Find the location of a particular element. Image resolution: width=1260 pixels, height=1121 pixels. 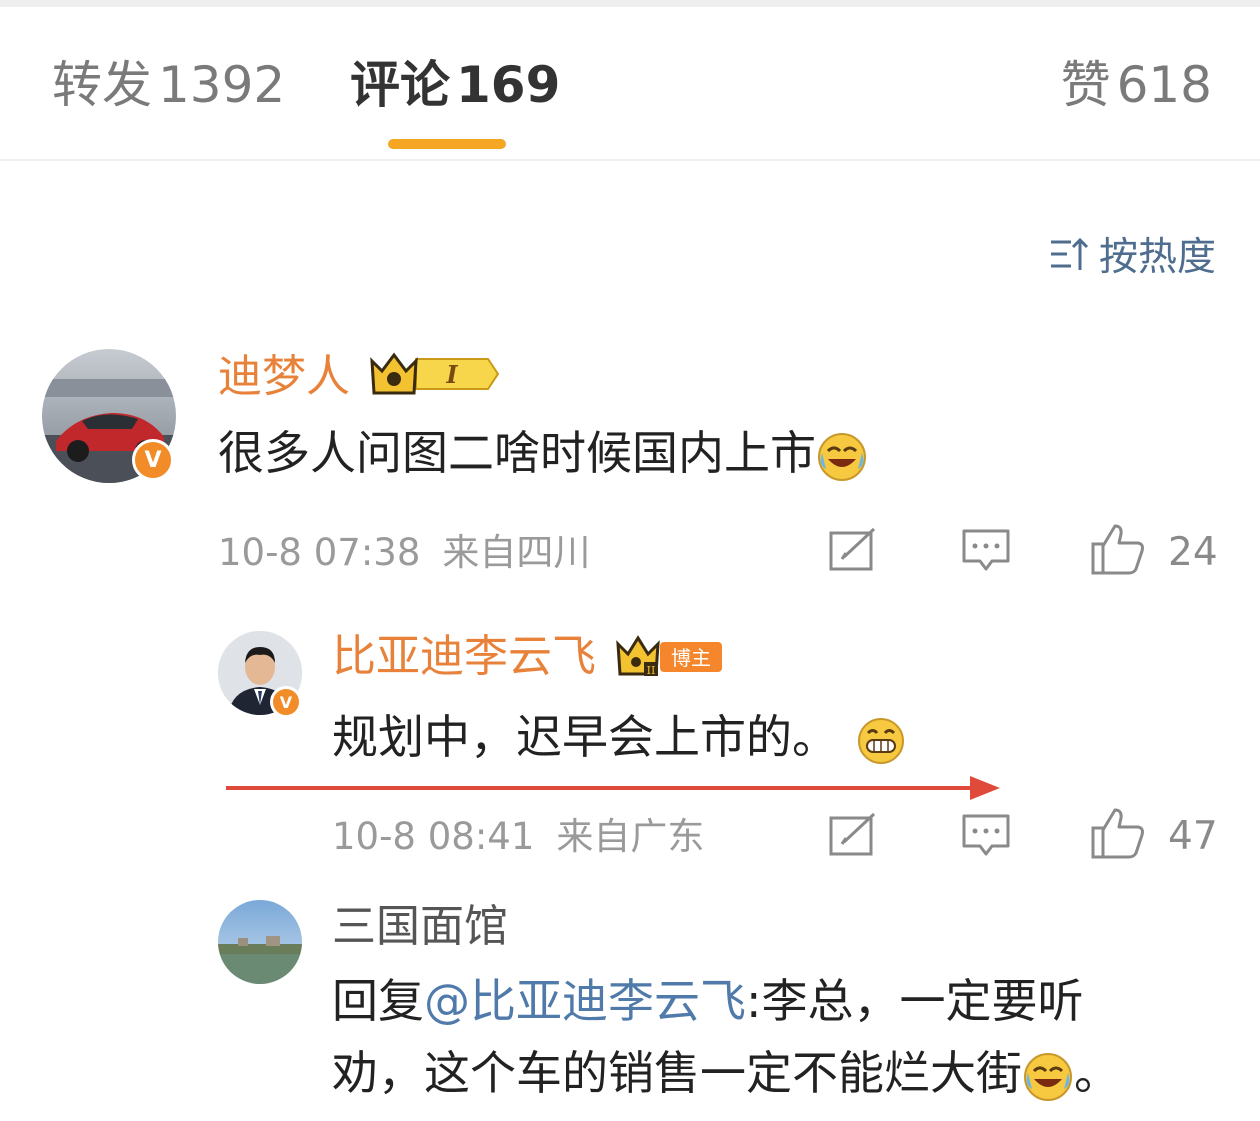

comment-username: 迪梦人 is located at coordinates (284, 377).